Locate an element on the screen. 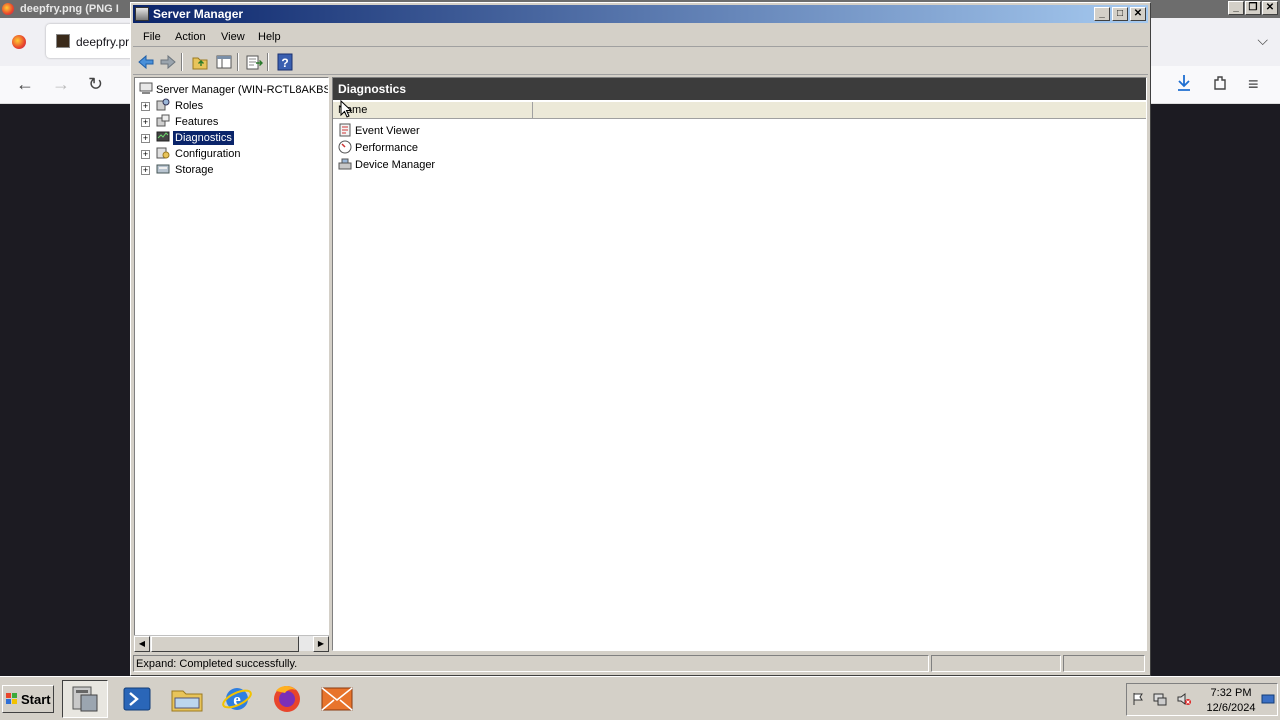 Image resolution: width=1280 pixels, height=720 pixels. powershell-icon is located at coordinates (137, 699).